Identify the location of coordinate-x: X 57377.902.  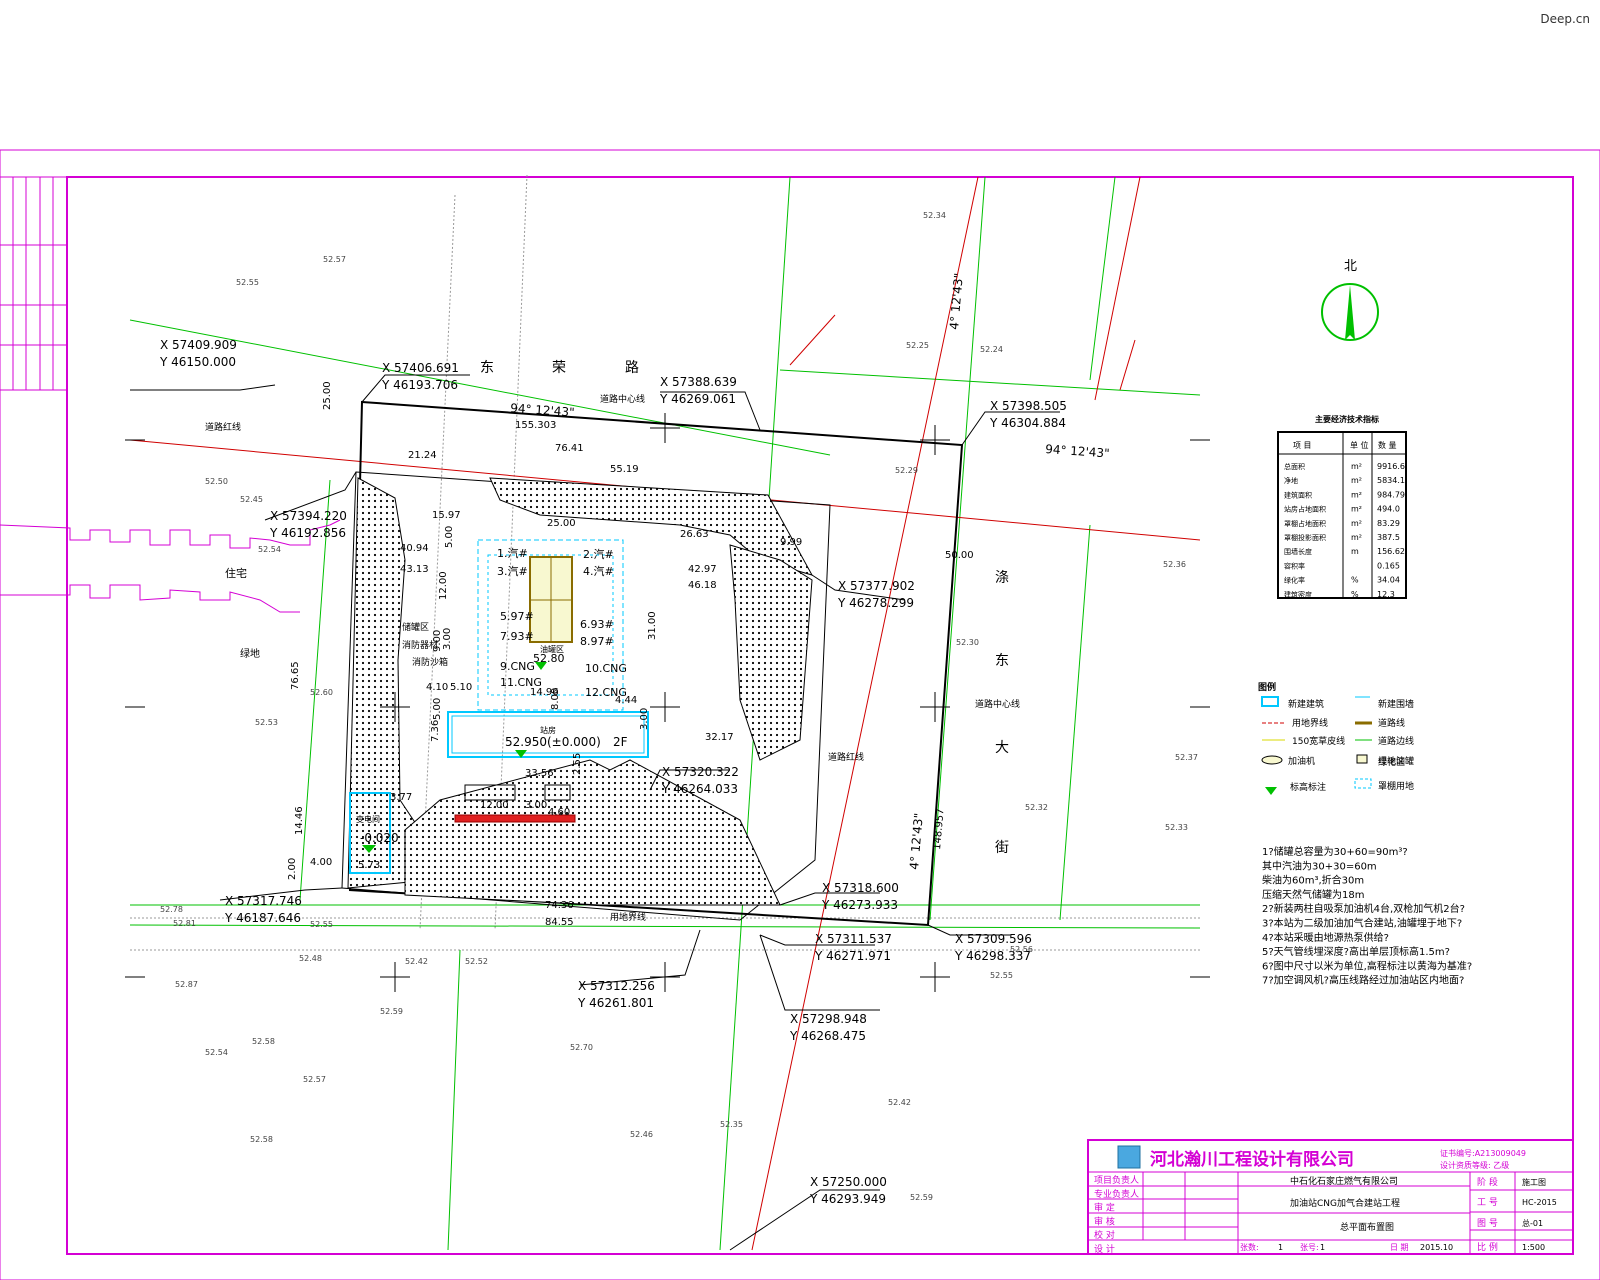
(876, 586).